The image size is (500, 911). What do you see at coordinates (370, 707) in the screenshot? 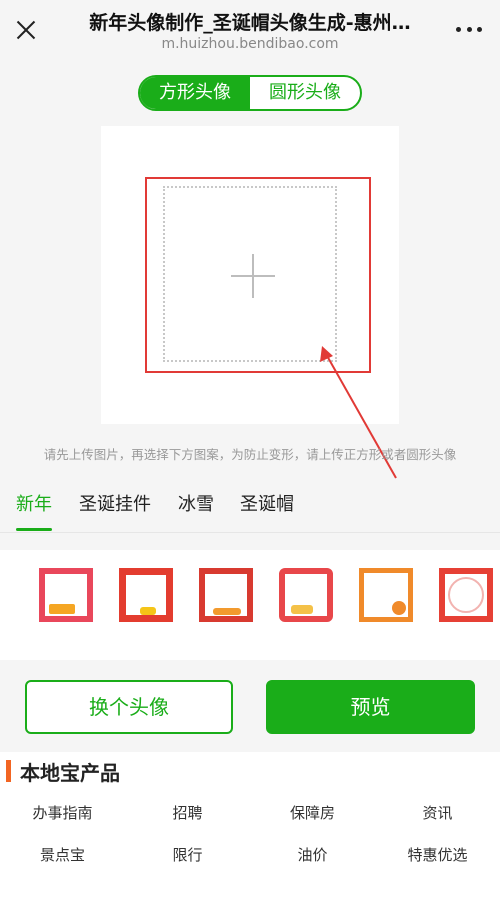
I see `preview-button: 预览` at bounding box center [370, 707].